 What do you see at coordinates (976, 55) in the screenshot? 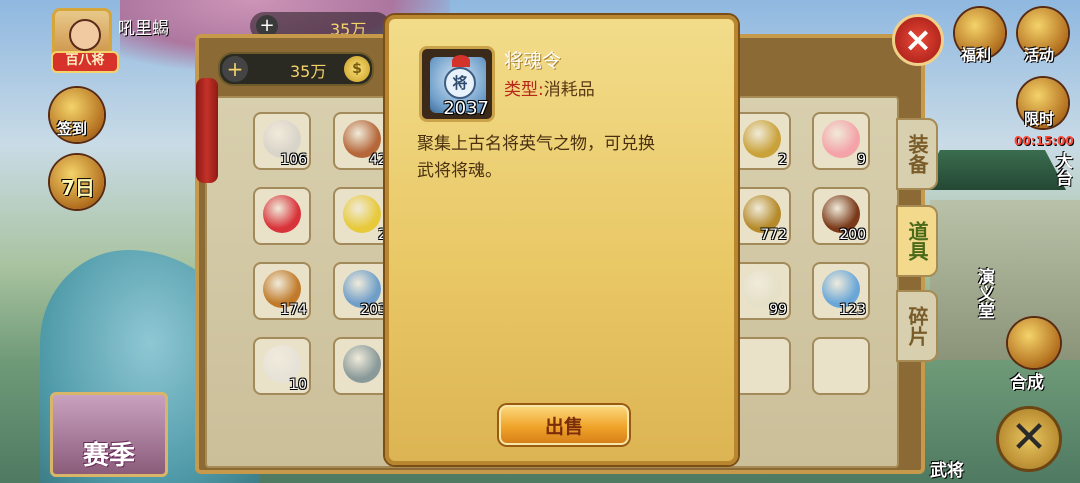
I see `welfare-label: 福利` at bounding box center [976, 55].